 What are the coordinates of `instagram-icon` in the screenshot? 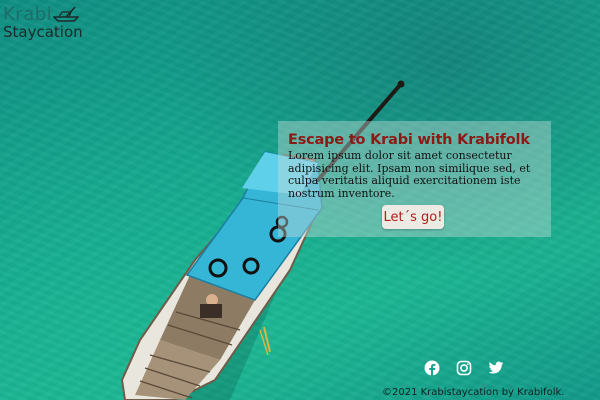 It's located at (464, 368).